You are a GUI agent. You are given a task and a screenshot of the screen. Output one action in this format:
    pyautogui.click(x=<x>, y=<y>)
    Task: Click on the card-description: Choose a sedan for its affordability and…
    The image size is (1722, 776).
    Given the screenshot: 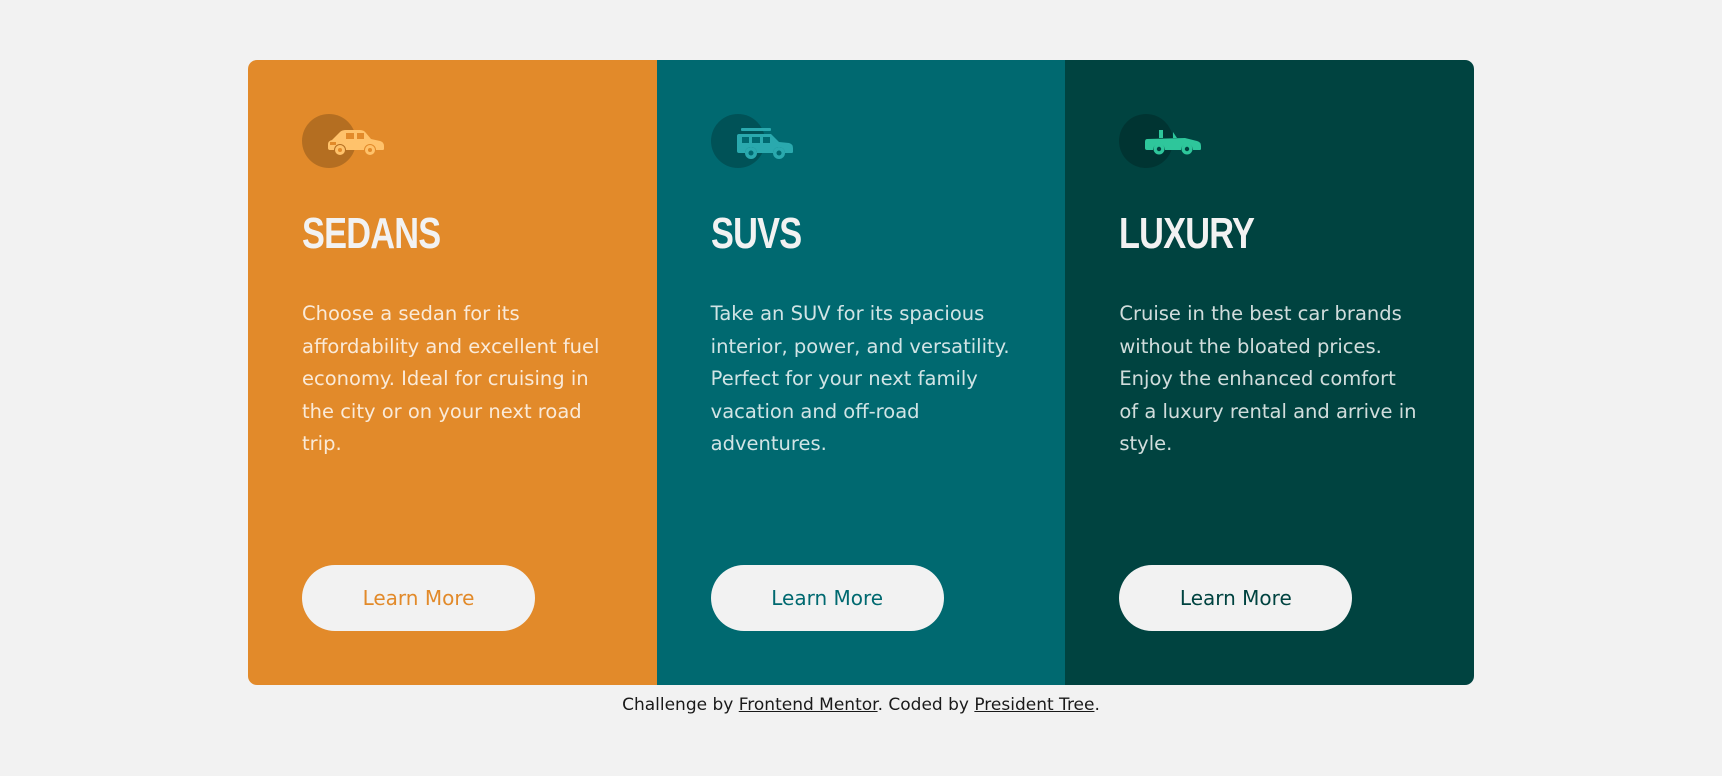 What is the action you would take?
    pyautogui.click(x=451, y=378)
    